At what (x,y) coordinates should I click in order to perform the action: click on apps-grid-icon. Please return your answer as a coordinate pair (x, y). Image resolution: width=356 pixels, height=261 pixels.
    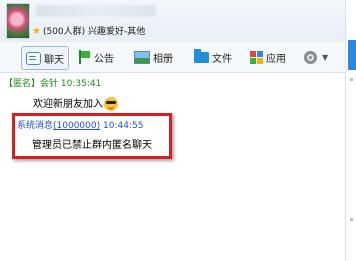
    Looking at the image, I should click on (256, 57).